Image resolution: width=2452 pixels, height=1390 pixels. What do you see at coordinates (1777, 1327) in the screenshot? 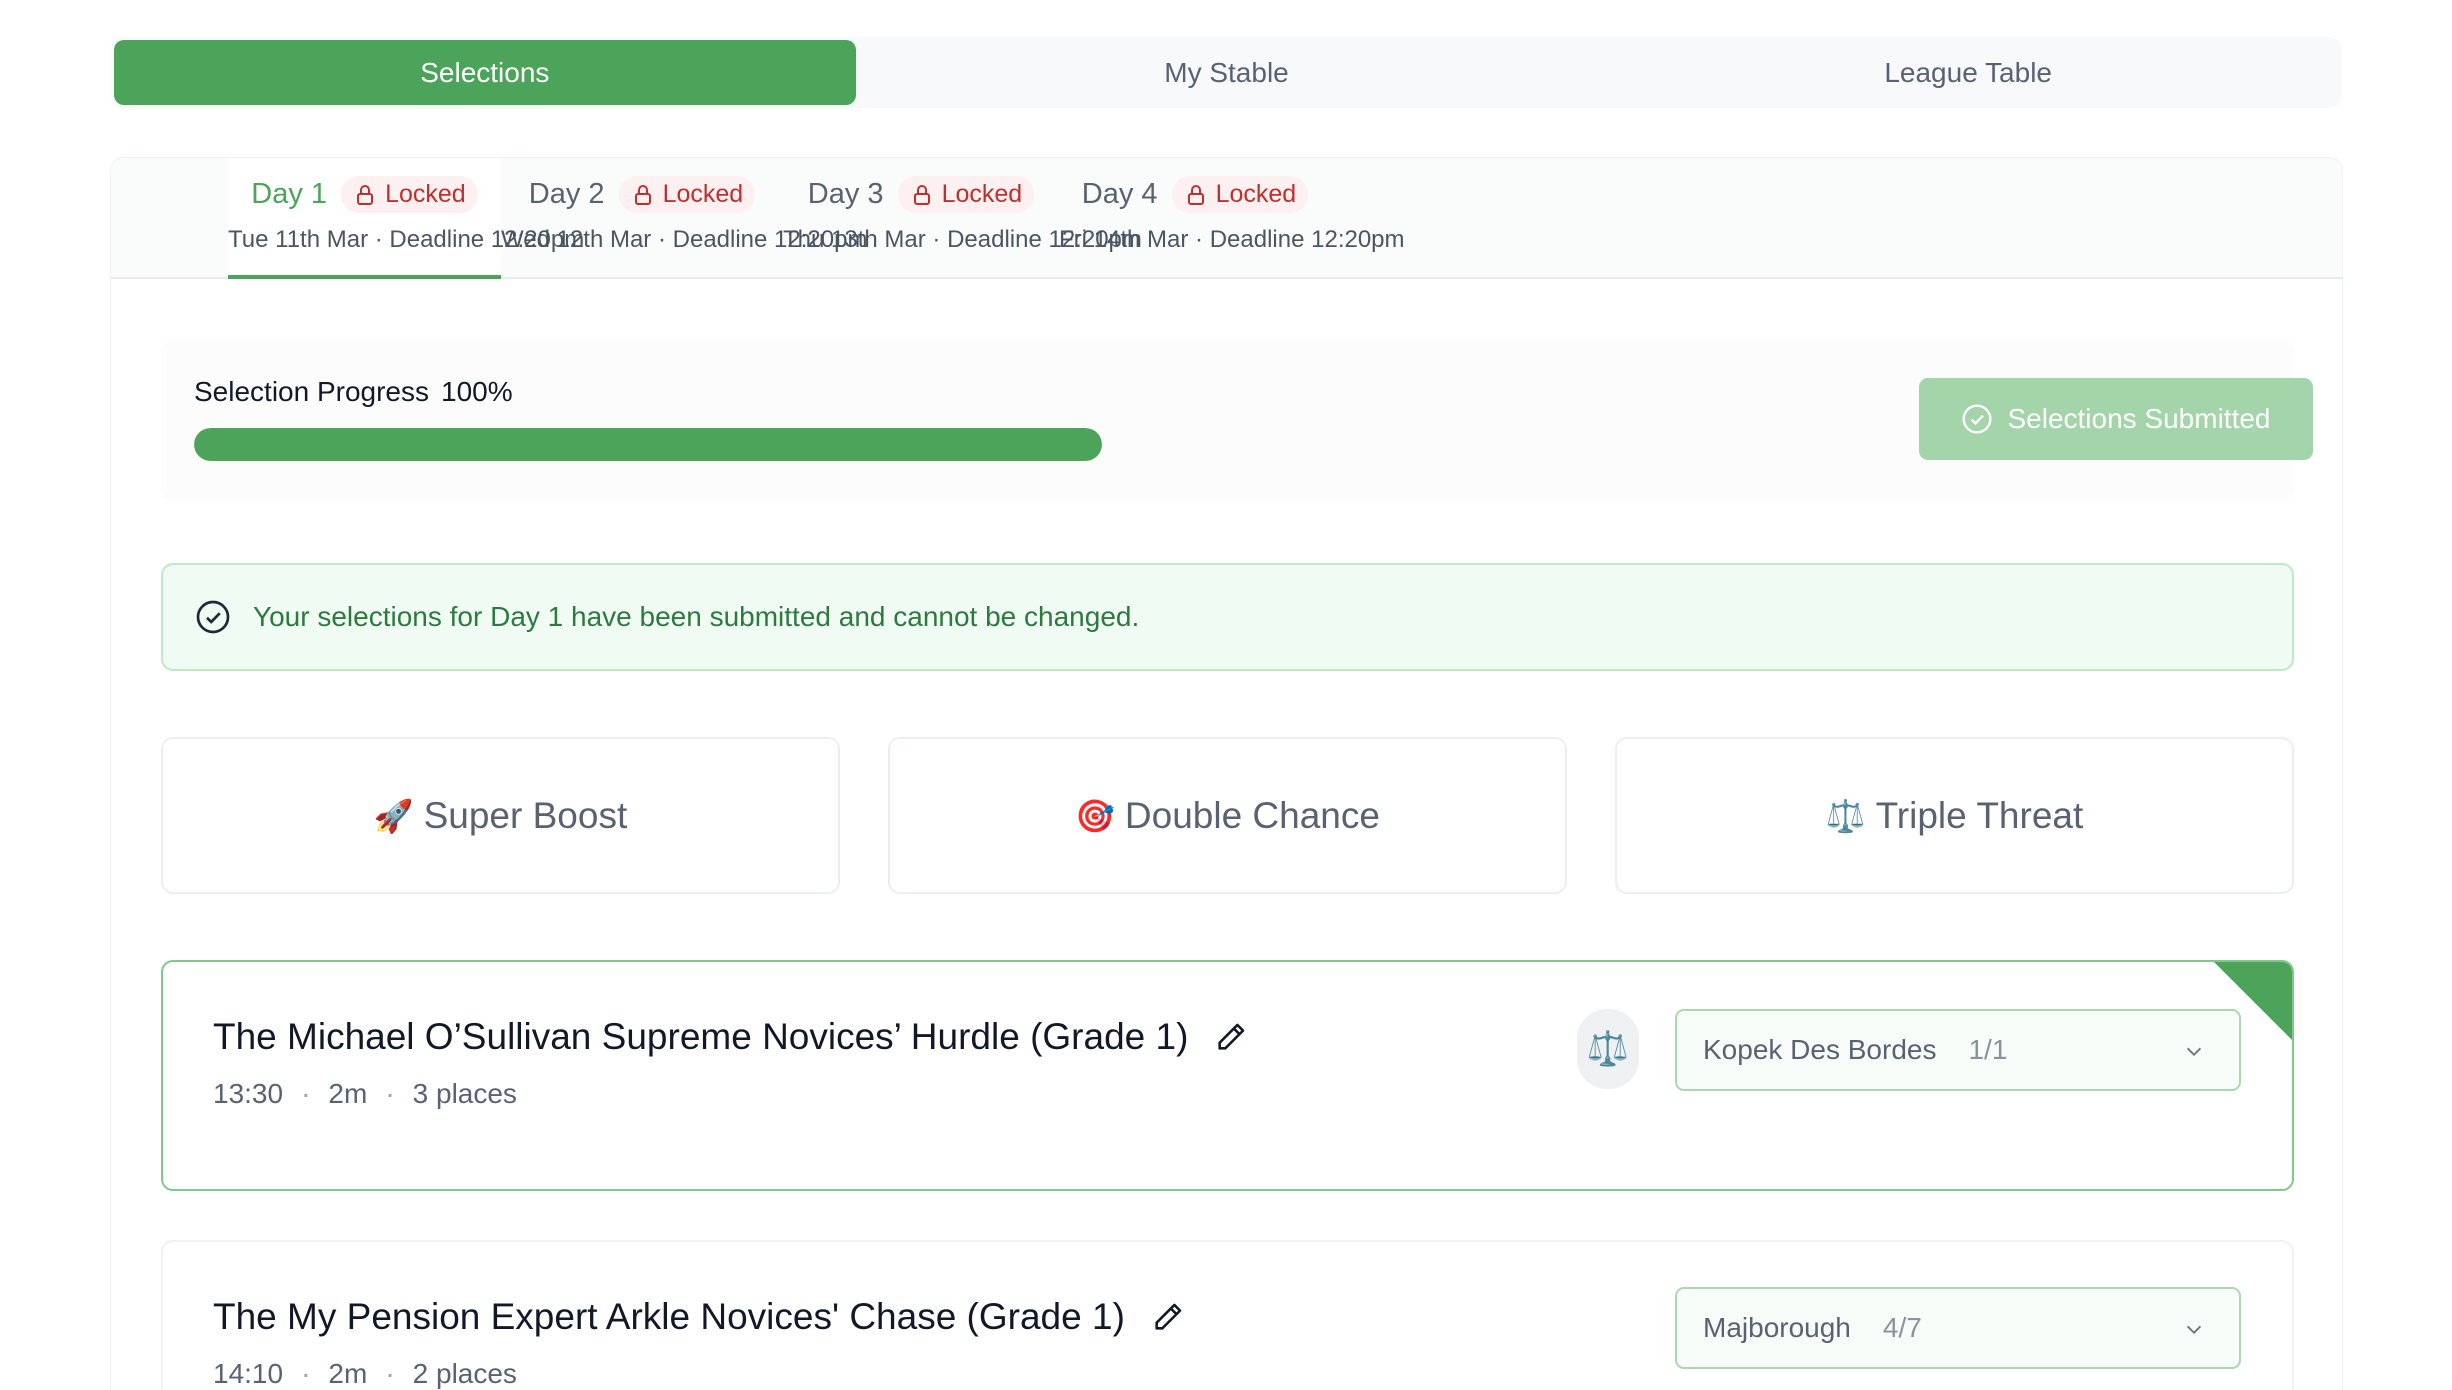
I see `horse-name: Majborough` at bounding box center [1777, 1327].